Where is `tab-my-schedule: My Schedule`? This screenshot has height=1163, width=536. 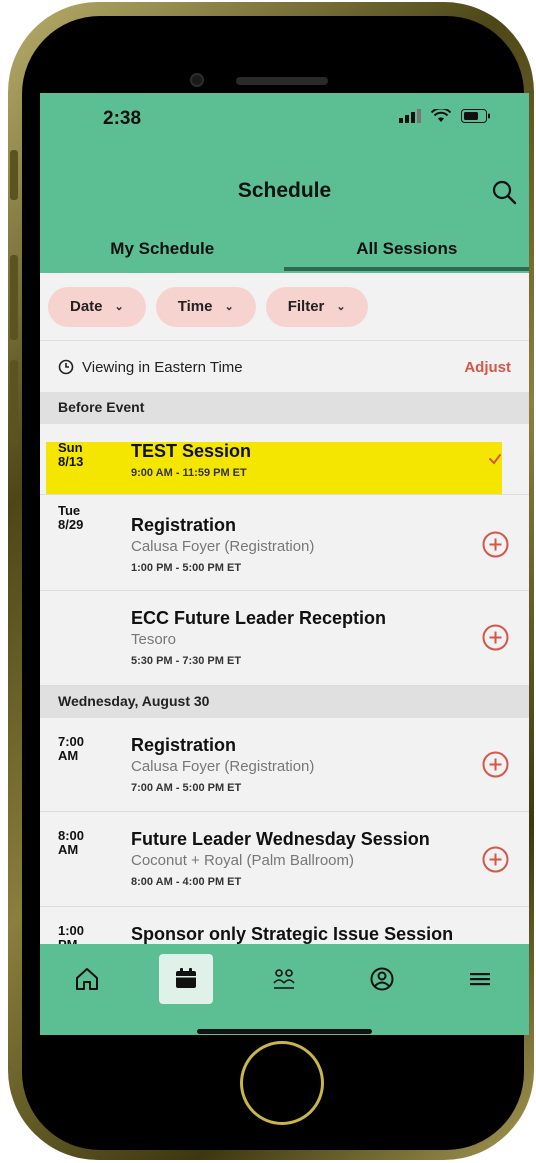 tab-my-schedule: My Schedule is located at coordinates (162, 254).